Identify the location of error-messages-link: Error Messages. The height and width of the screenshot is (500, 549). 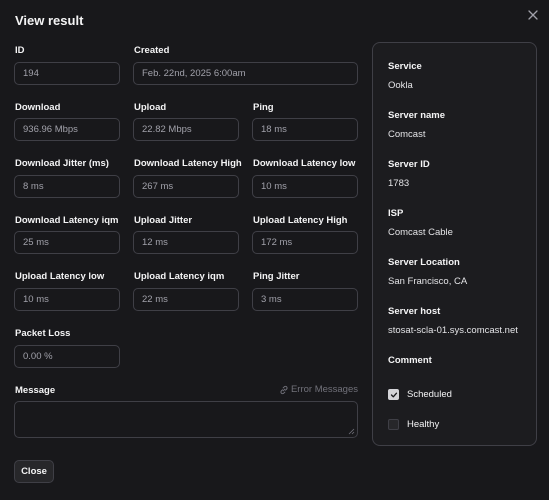
(318, 389).